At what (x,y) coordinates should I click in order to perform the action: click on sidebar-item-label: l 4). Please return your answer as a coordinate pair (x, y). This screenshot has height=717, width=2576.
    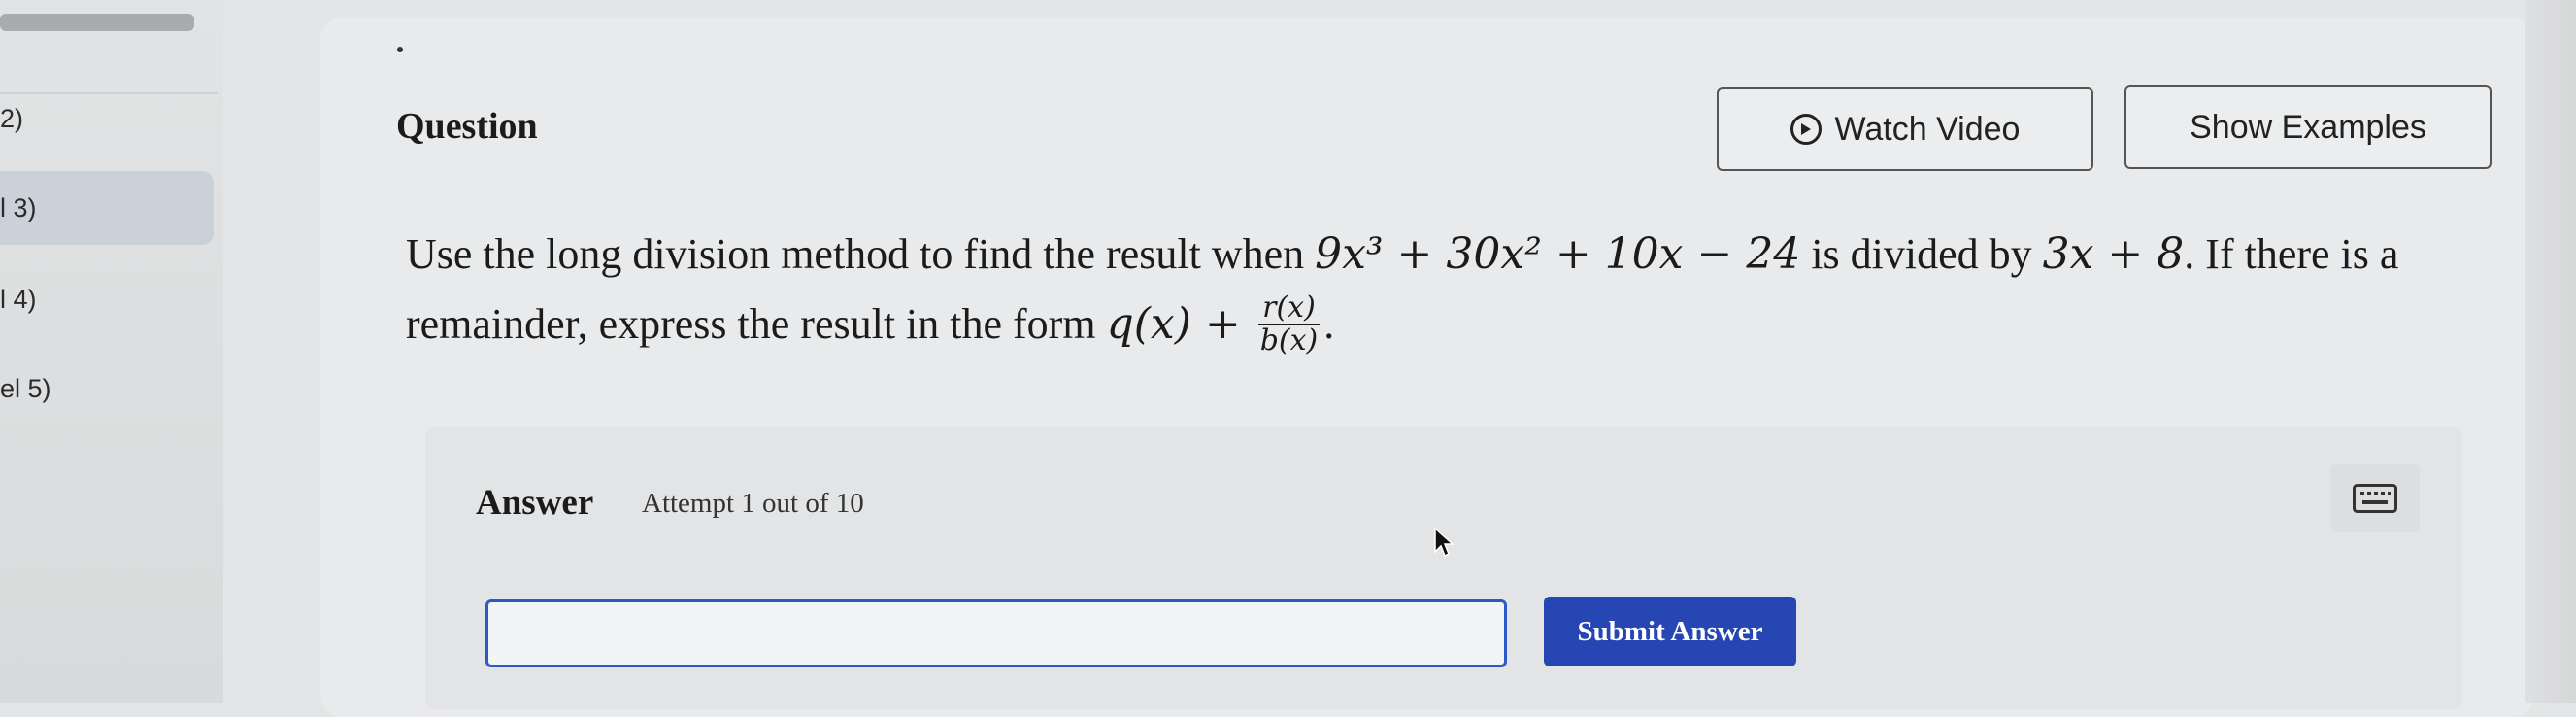
    Looking at the image, I should click on (19, 299).